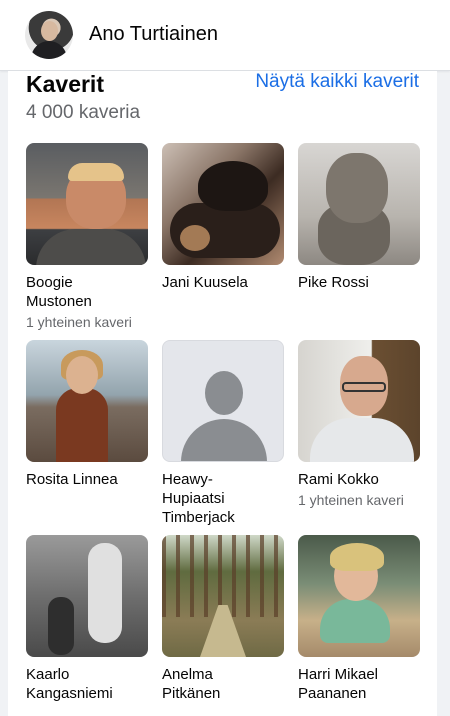 The width and height of the screenshot is (450, 716). I want to click on friend-tile: Pike Rossi, so click(359, 217).